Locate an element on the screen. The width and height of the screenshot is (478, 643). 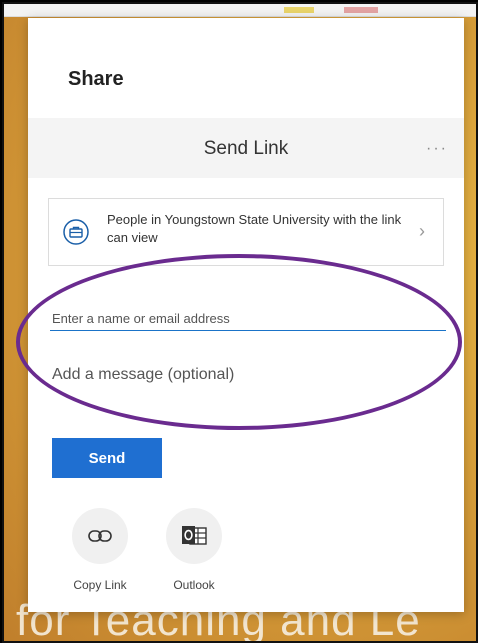
outlook-action: Outlook is located at coordinates (194, 550).